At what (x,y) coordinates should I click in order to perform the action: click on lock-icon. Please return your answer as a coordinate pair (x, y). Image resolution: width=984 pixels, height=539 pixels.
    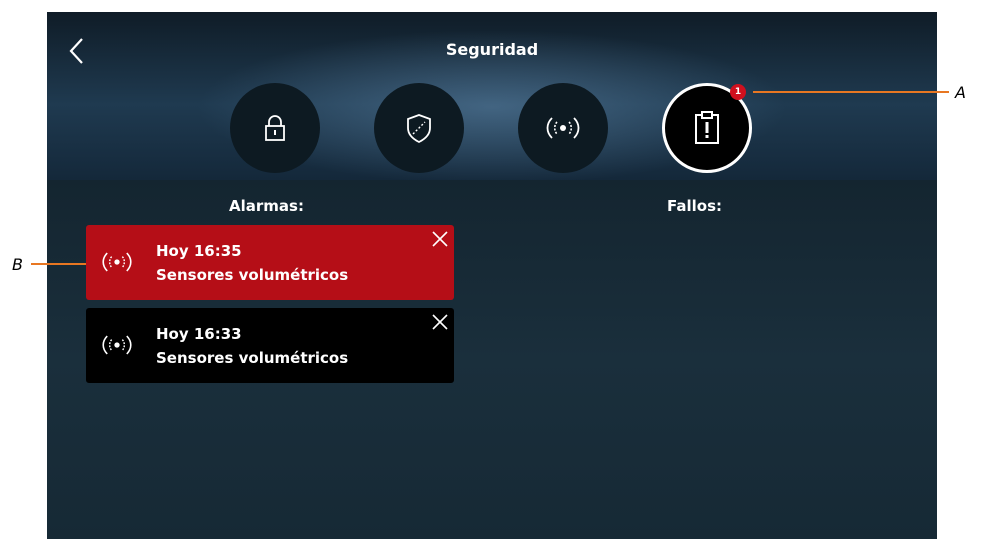
    Looking at the image, I should click on (275, 128).